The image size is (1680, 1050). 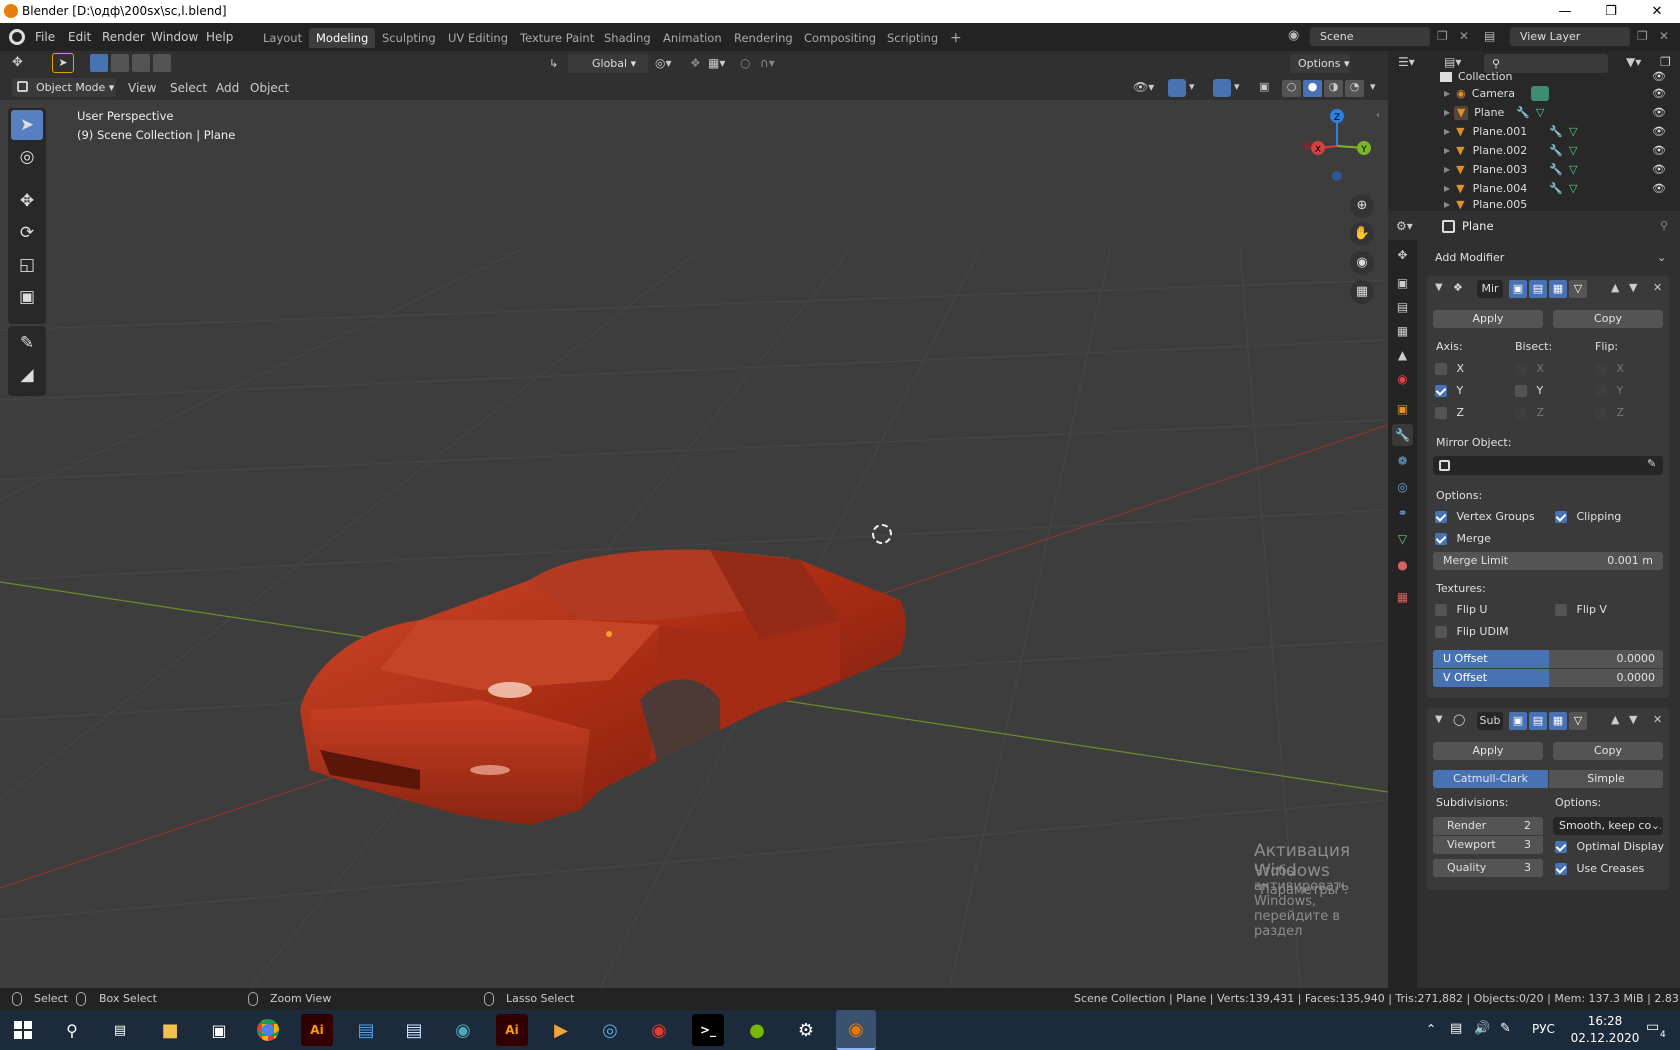 I want to click on volume-icon: 🔊, so click(x=1482, y=1028).